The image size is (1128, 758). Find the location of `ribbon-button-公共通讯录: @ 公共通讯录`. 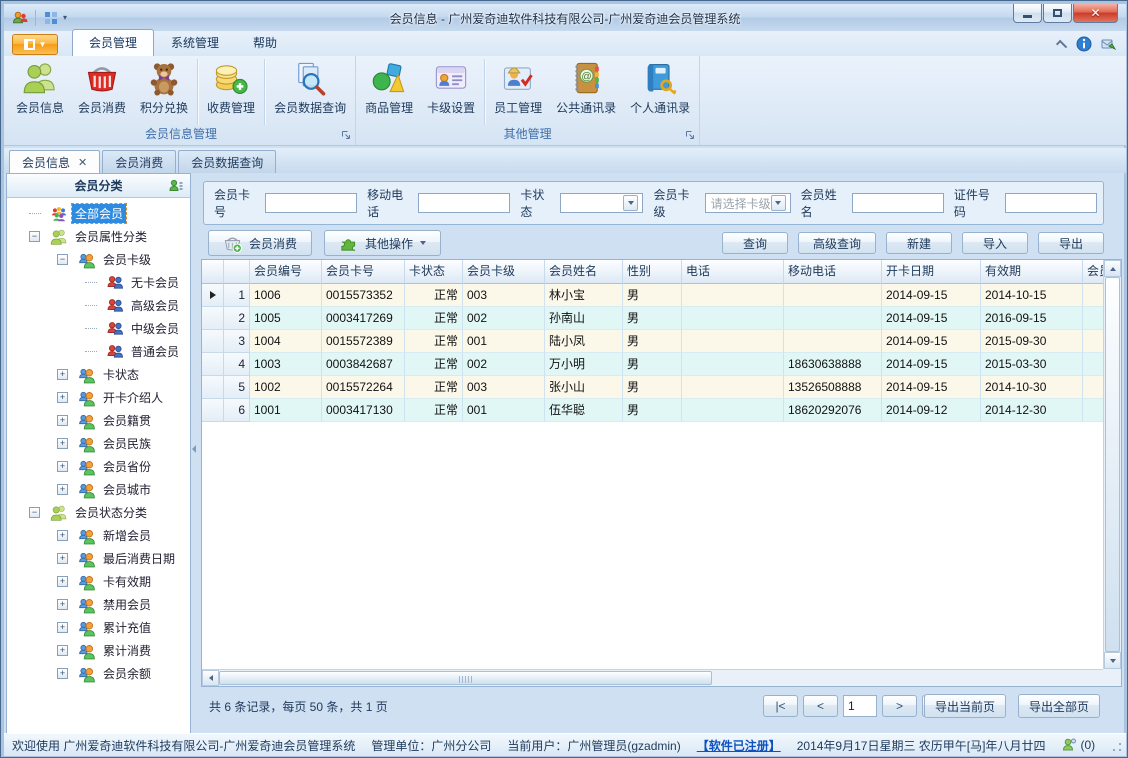

ribbon-button-公共通讯录: @ 公共通讯录 is located at coordinates (586, 92).